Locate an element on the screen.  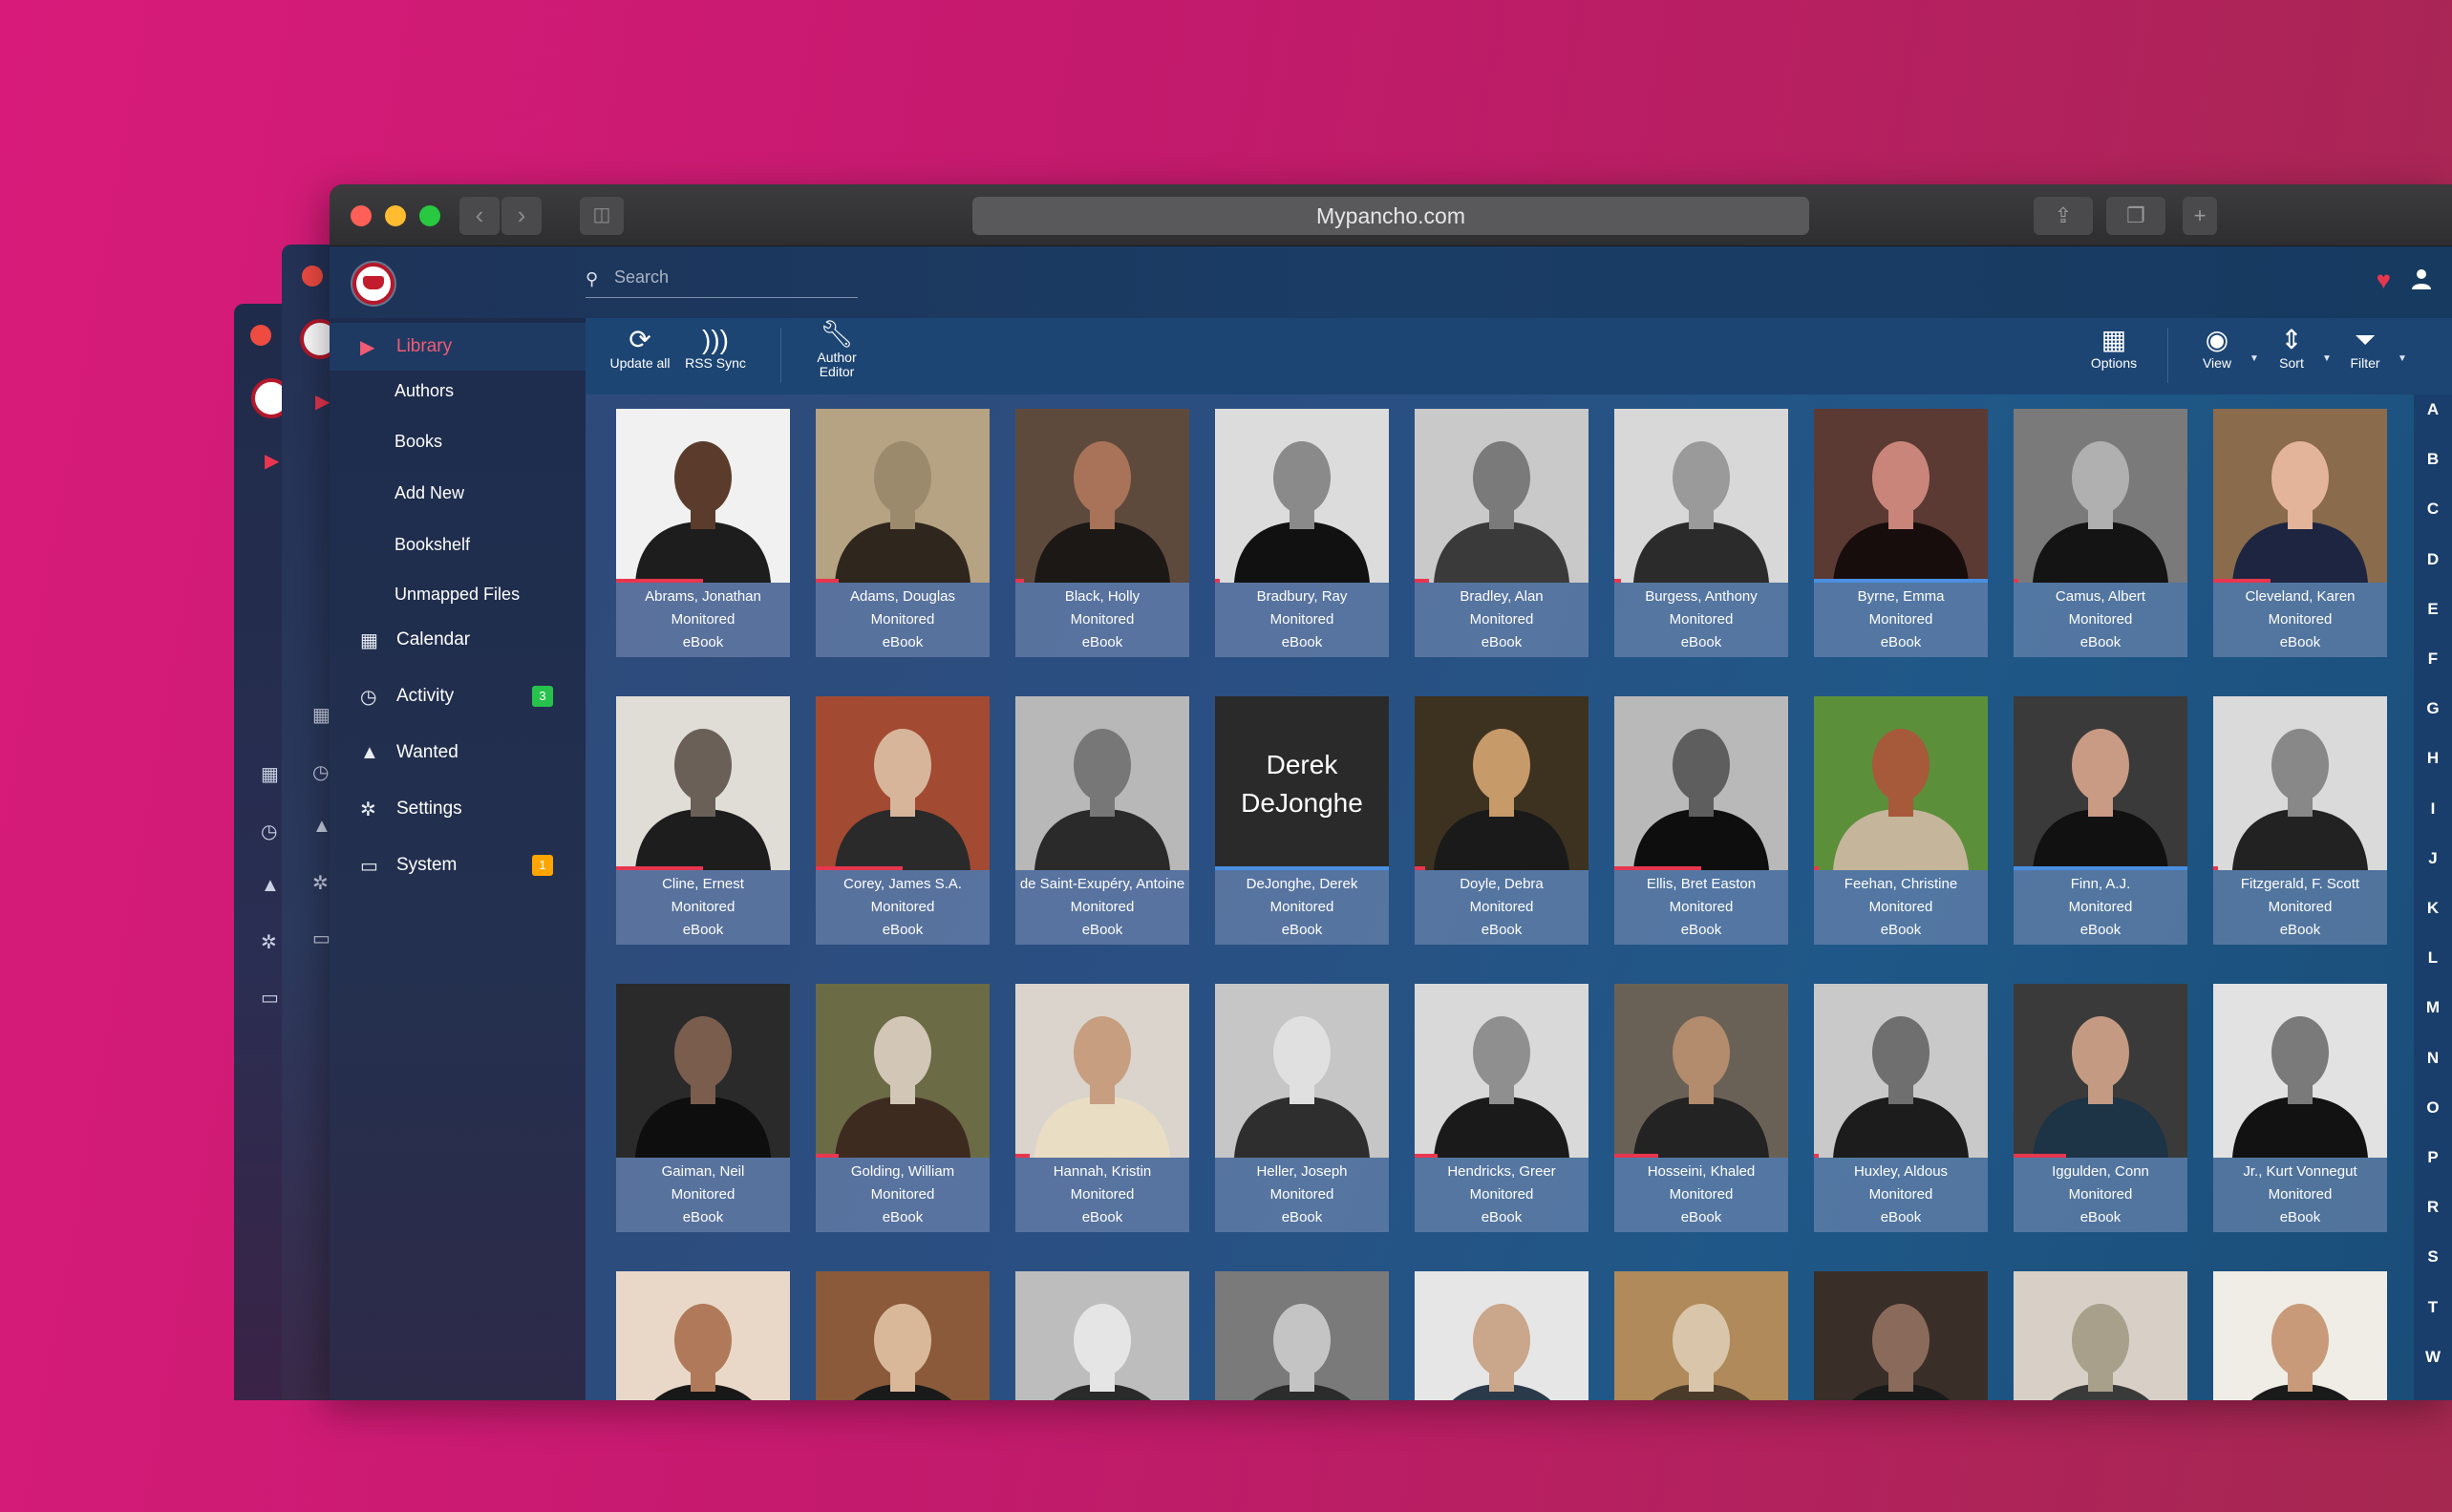
sidebar-item-calendar: ▦ Calendar is located at coordinates (458, 640).